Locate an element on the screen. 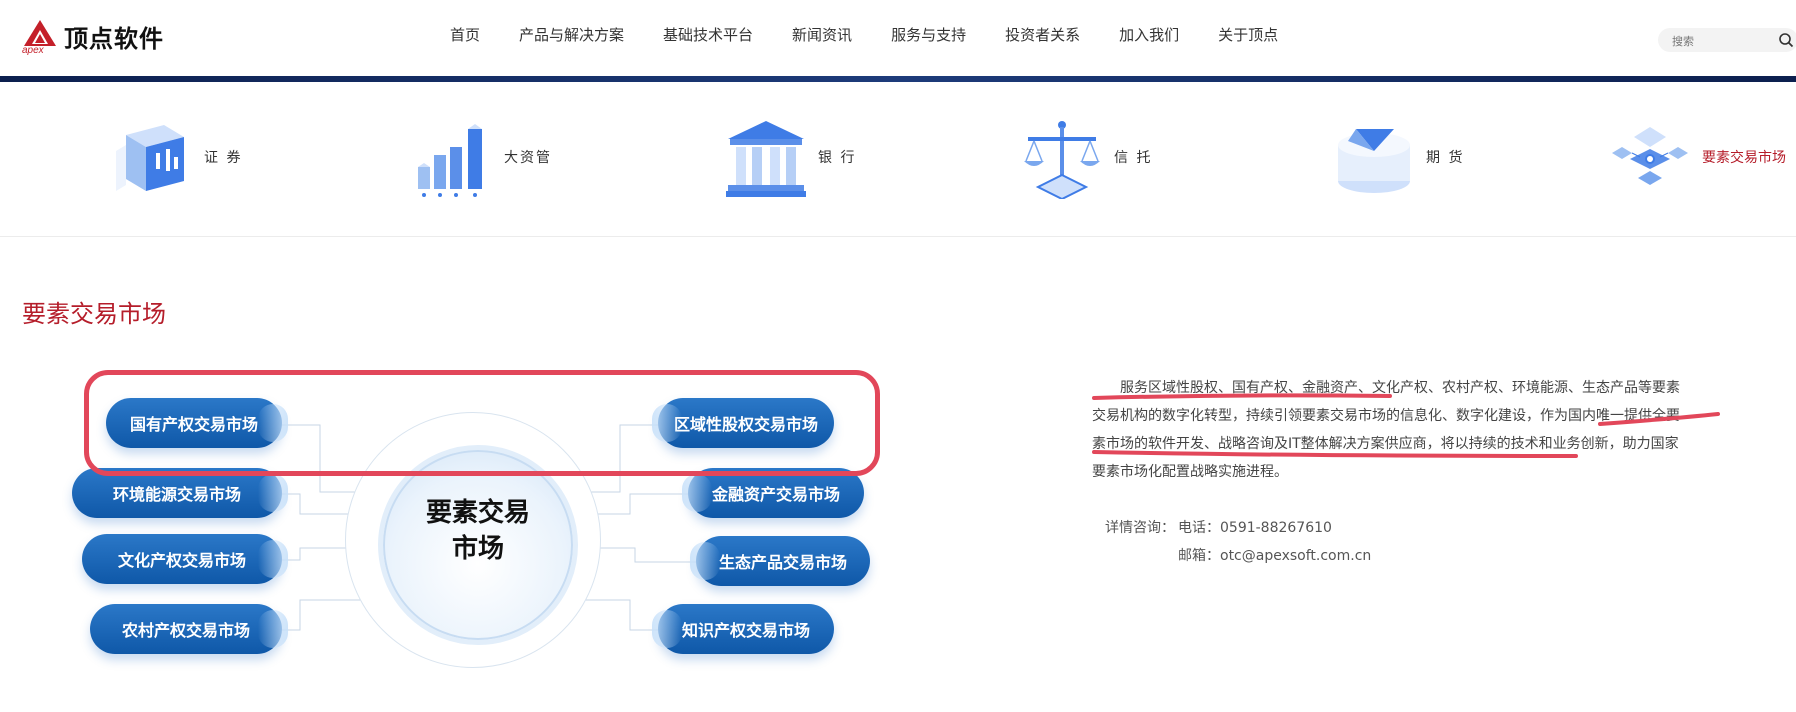  contact-email-row: 邮箱：otc@apexsoft.com.cn is located at coordinates (1238, 556).